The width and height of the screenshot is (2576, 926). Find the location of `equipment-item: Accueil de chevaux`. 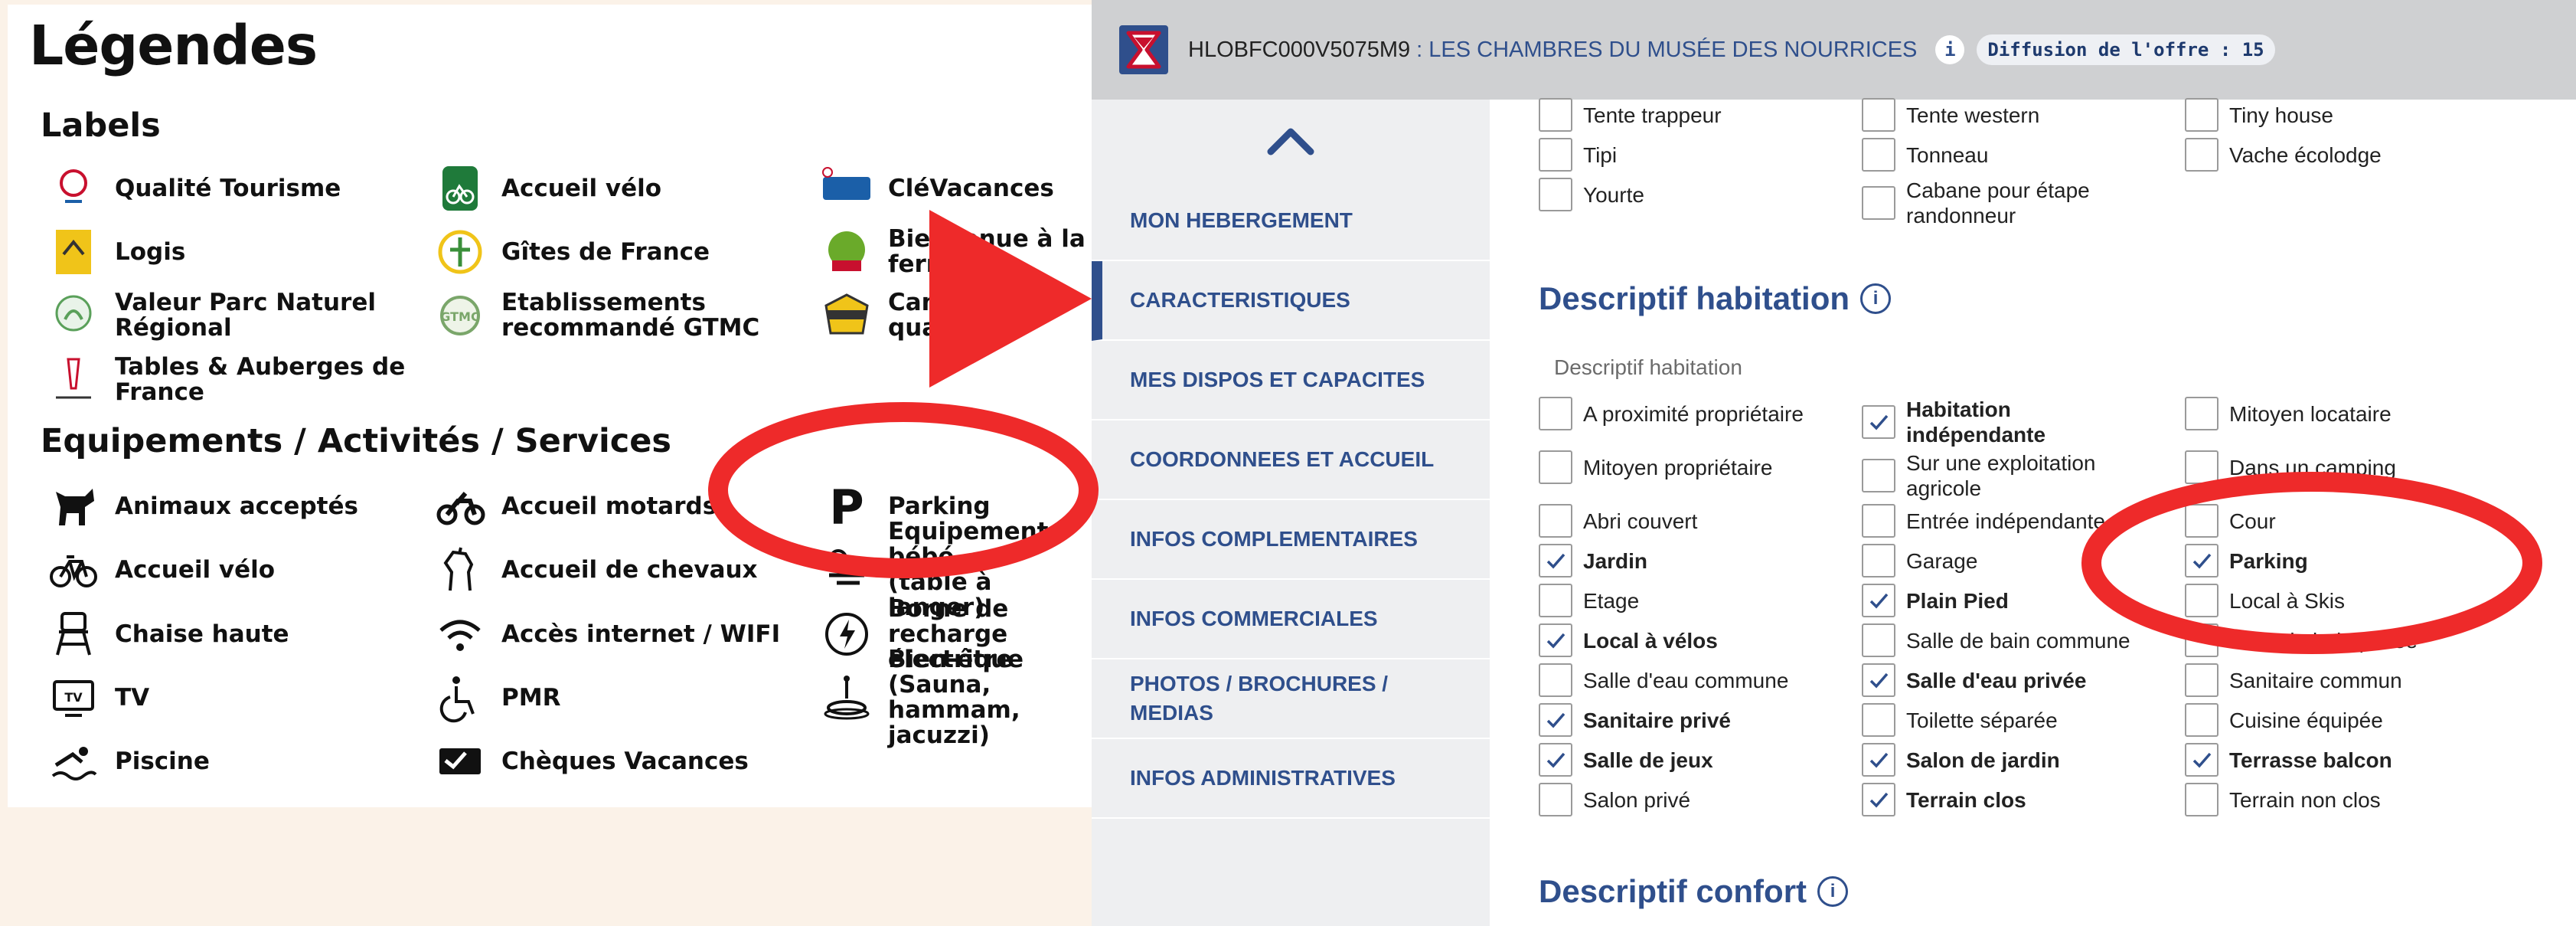

equipment-item: Accueil de chevaux is located at coordinates (595, 569).